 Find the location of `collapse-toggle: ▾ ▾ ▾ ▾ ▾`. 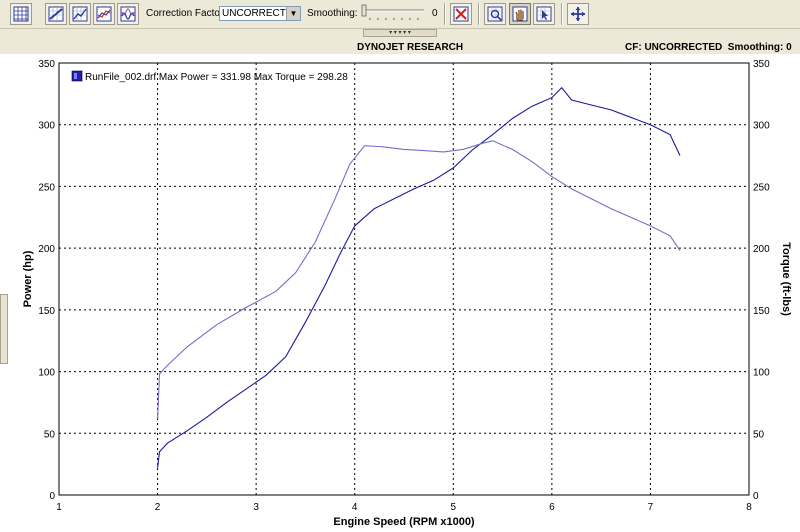

collapse-toggle: ▾ ▾ ▾ ▾ ▾ is located at coordinates (400, 33).